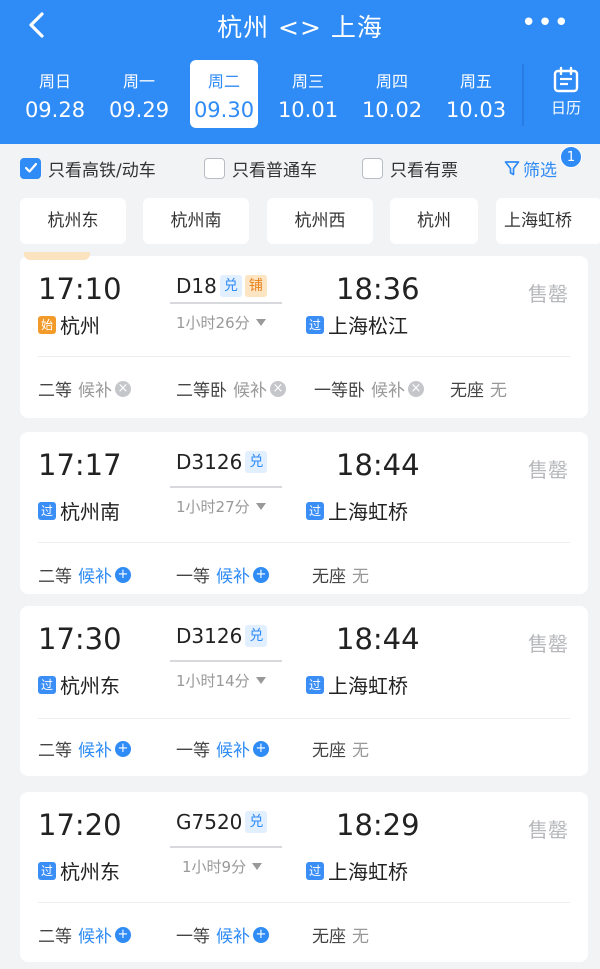 The image size is (600, 969). What do you see at coordinates (221, 506) in the screenshot?
I see `duration: 1小时27分` at bounding box center [221, 506].